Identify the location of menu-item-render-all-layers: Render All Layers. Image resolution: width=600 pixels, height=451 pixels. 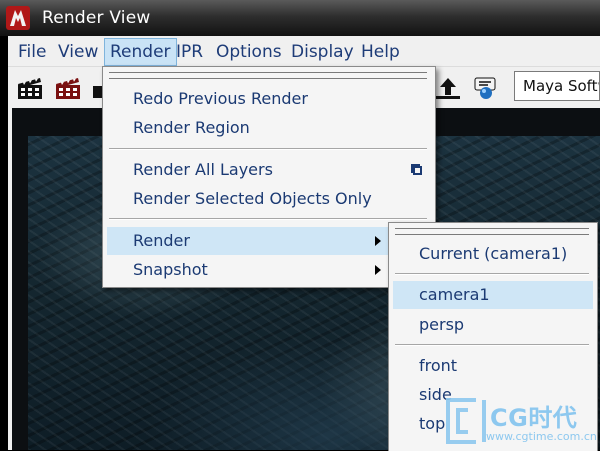
(203, 170).